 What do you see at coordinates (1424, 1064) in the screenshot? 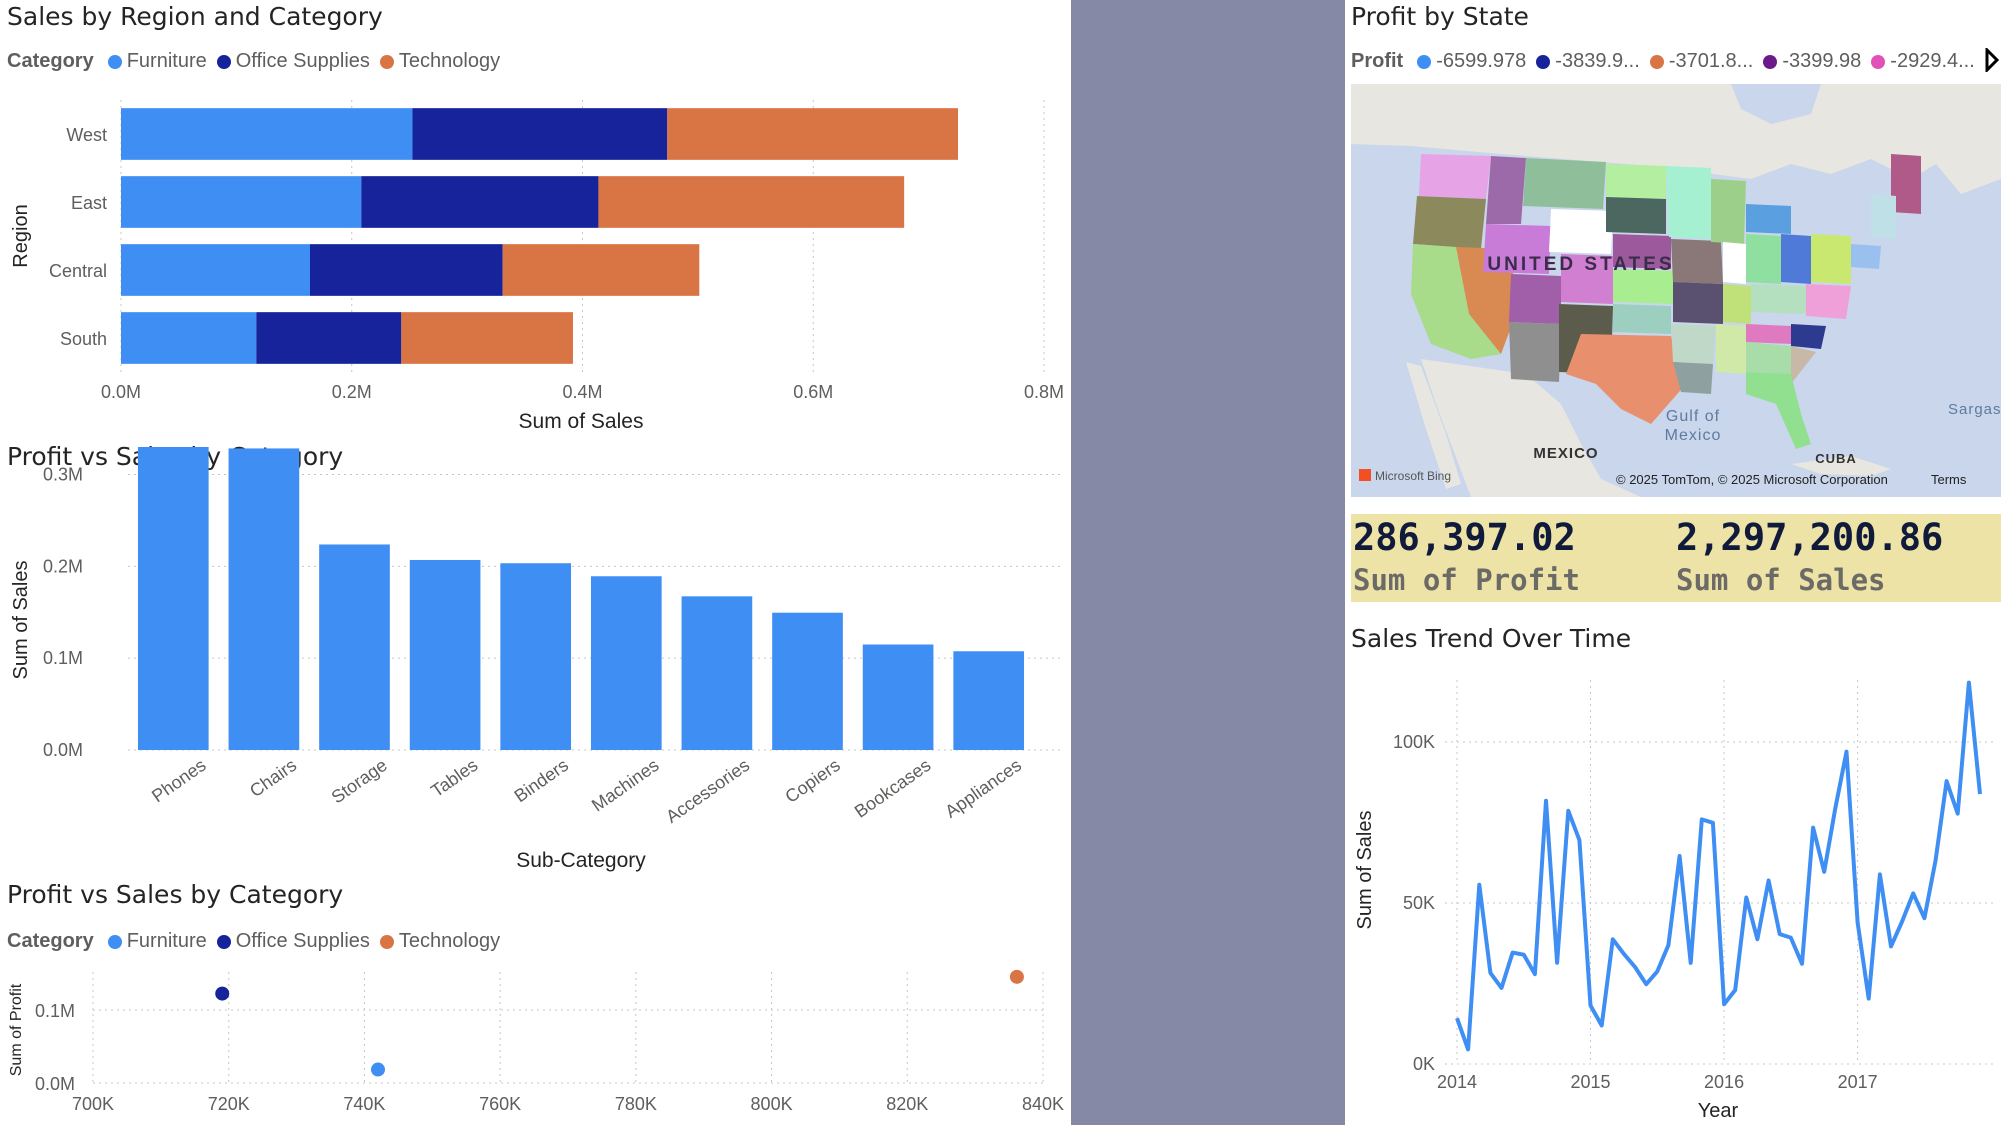
I see `y-tick-label: 0K` at bounding box center [1424, 1064].